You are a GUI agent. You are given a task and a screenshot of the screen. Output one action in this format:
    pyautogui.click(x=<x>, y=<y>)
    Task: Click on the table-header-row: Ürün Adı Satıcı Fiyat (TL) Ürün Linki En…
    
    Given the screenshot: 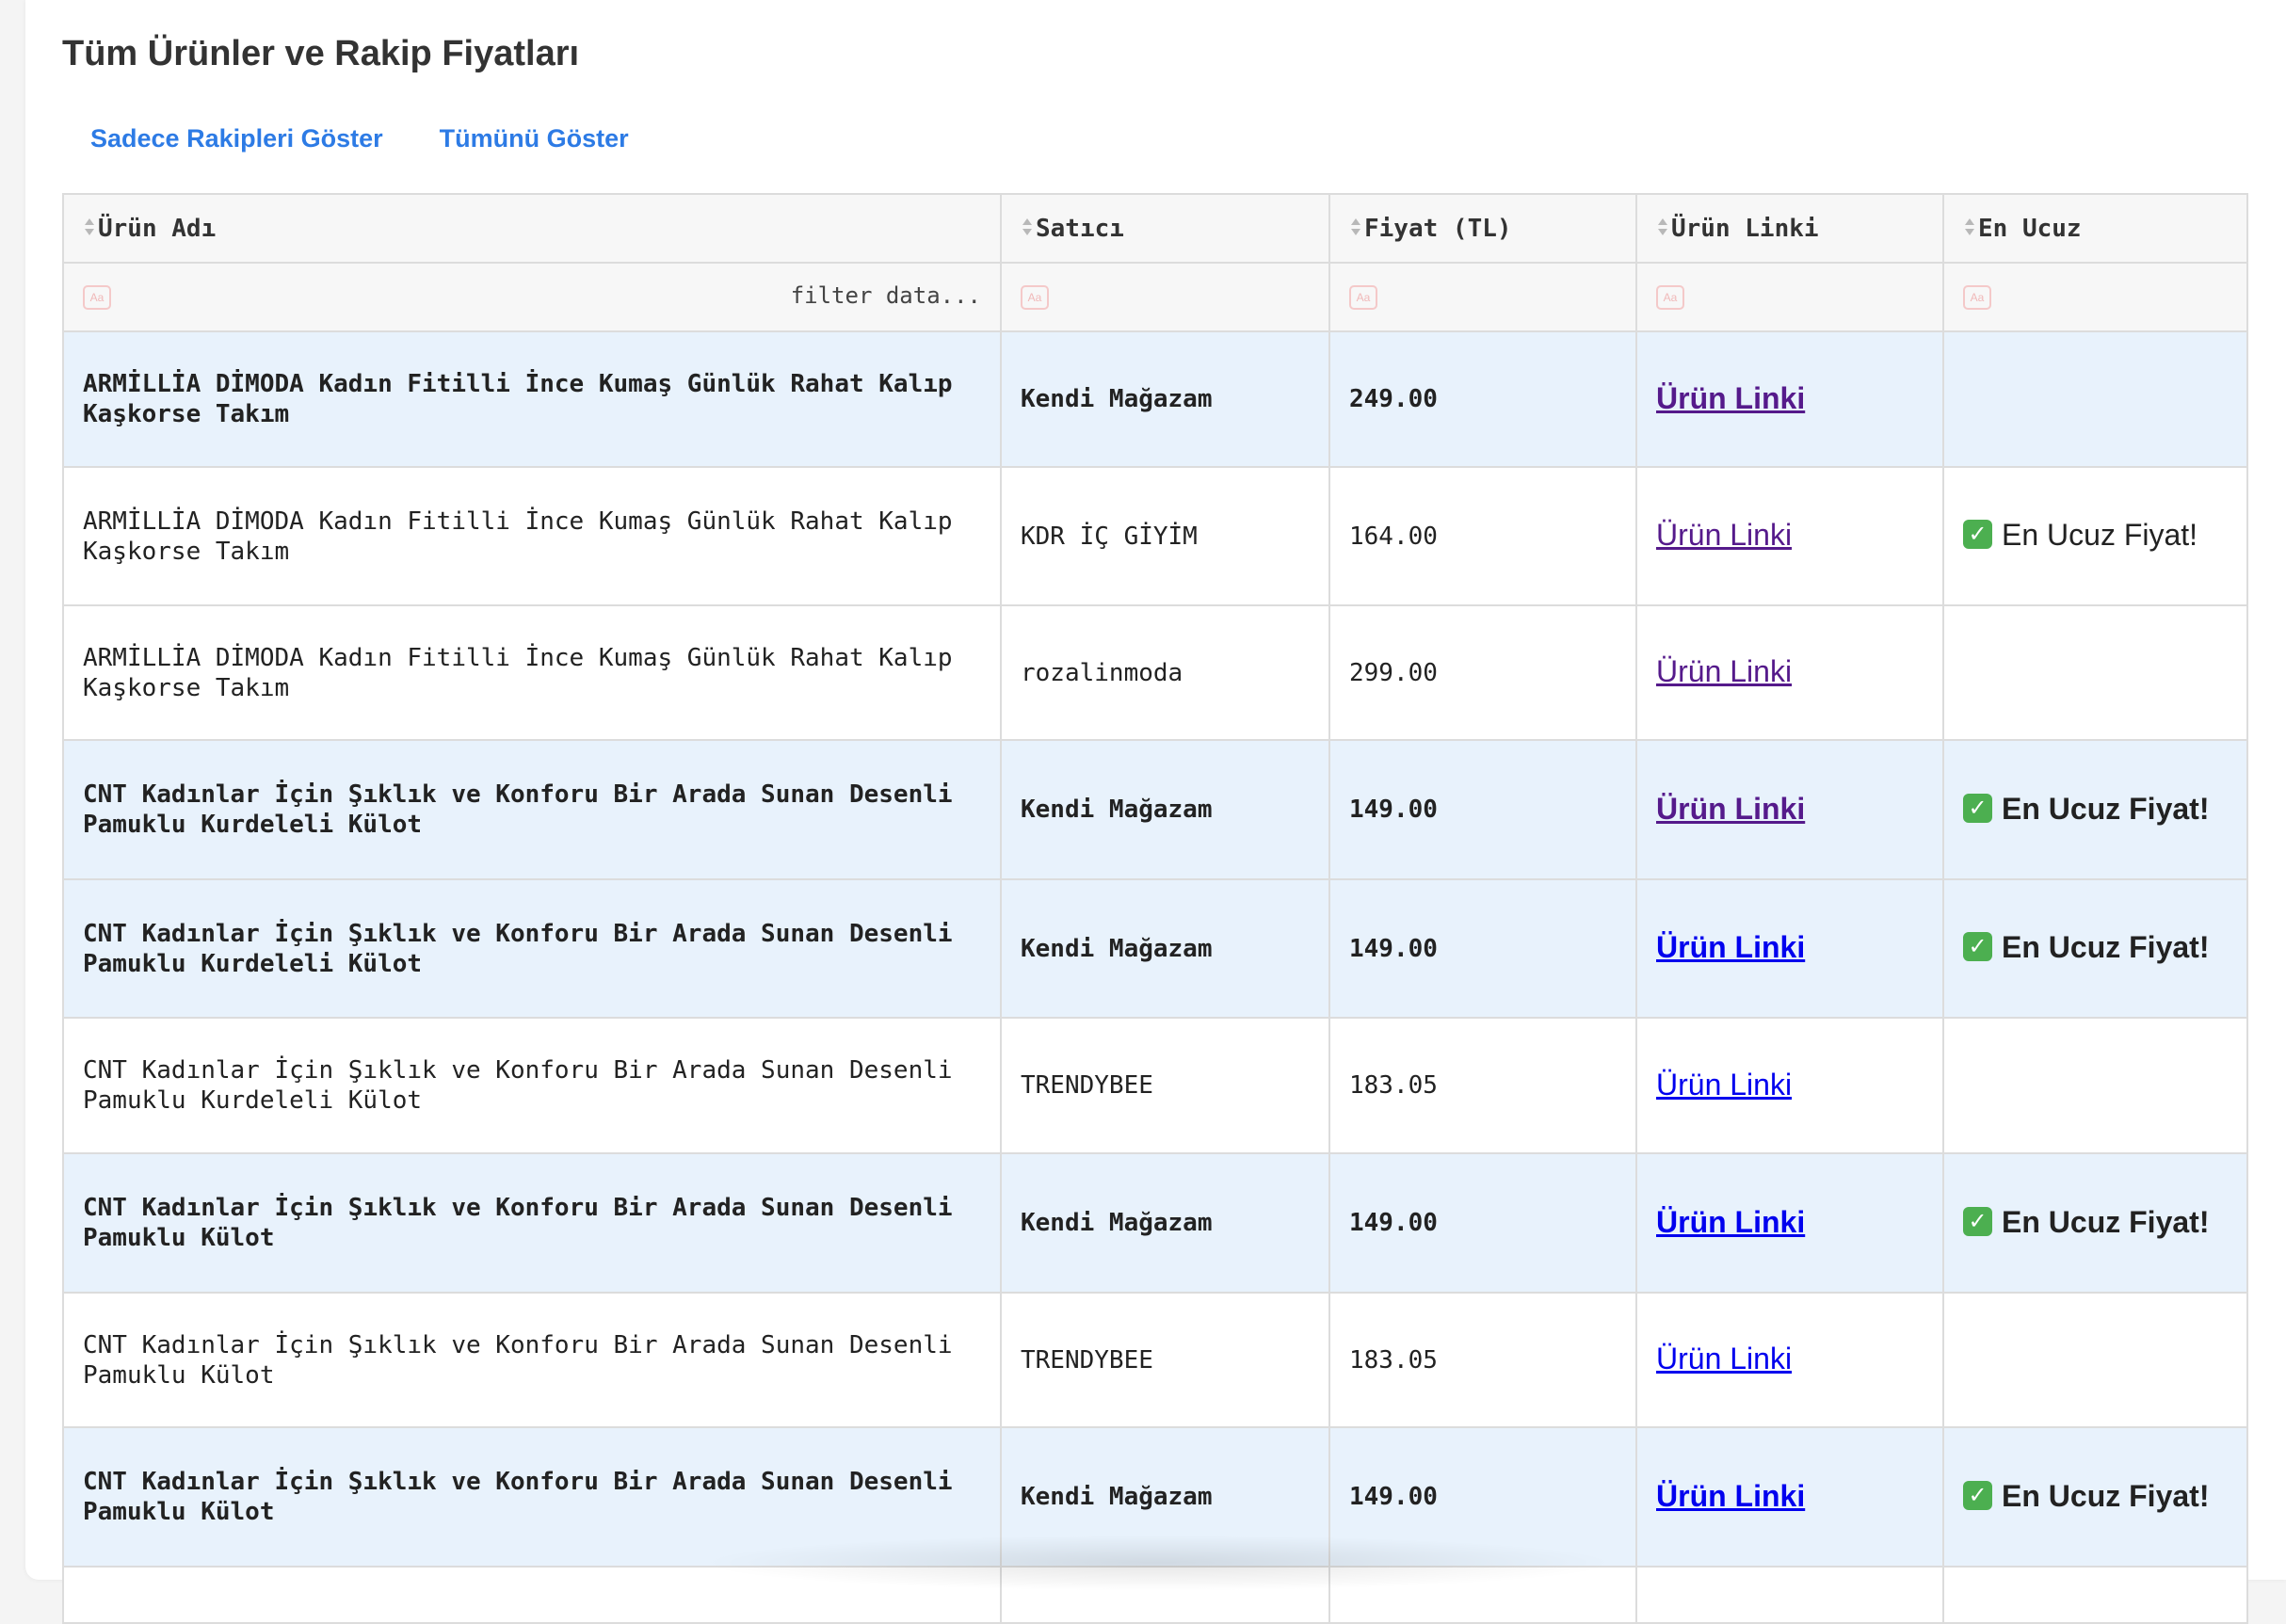 What is the action you would take?
    pyautogui.click(x=1155, y=228)
    